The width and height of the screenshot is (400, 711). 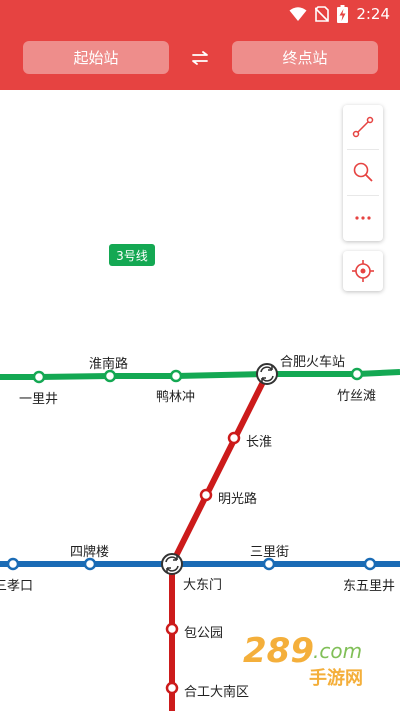 I want to click on watermark-number: 289, so click(x=278, y=651).